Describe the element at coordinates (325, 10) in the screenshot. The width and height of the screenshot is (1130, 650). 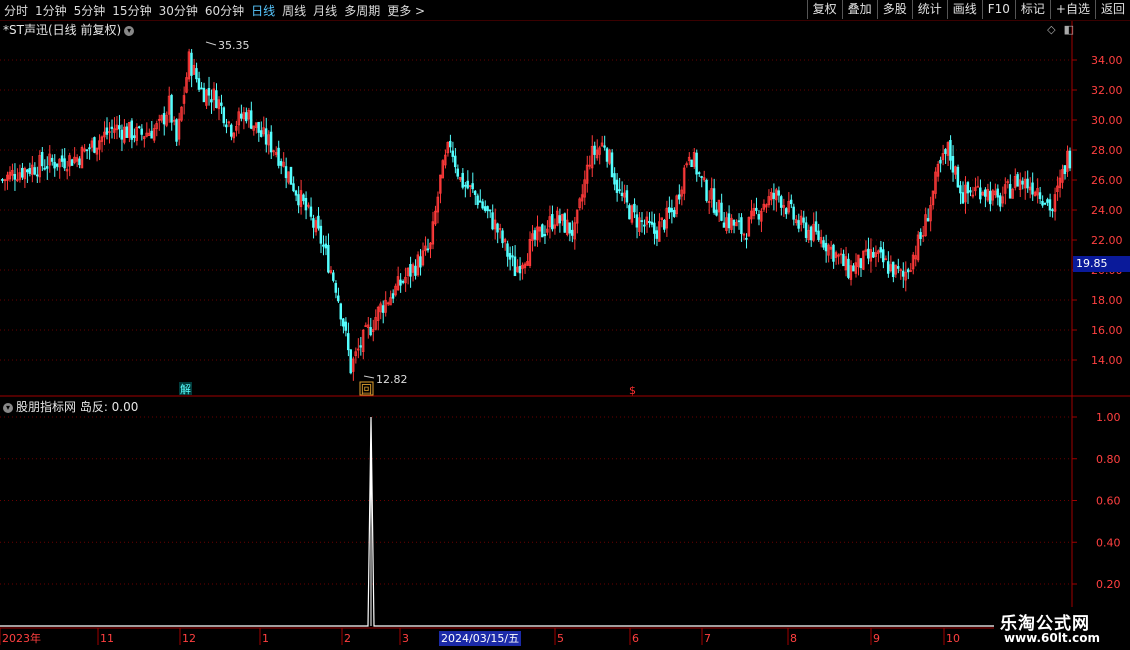
I see `period-tab-8: 月线` at that location.